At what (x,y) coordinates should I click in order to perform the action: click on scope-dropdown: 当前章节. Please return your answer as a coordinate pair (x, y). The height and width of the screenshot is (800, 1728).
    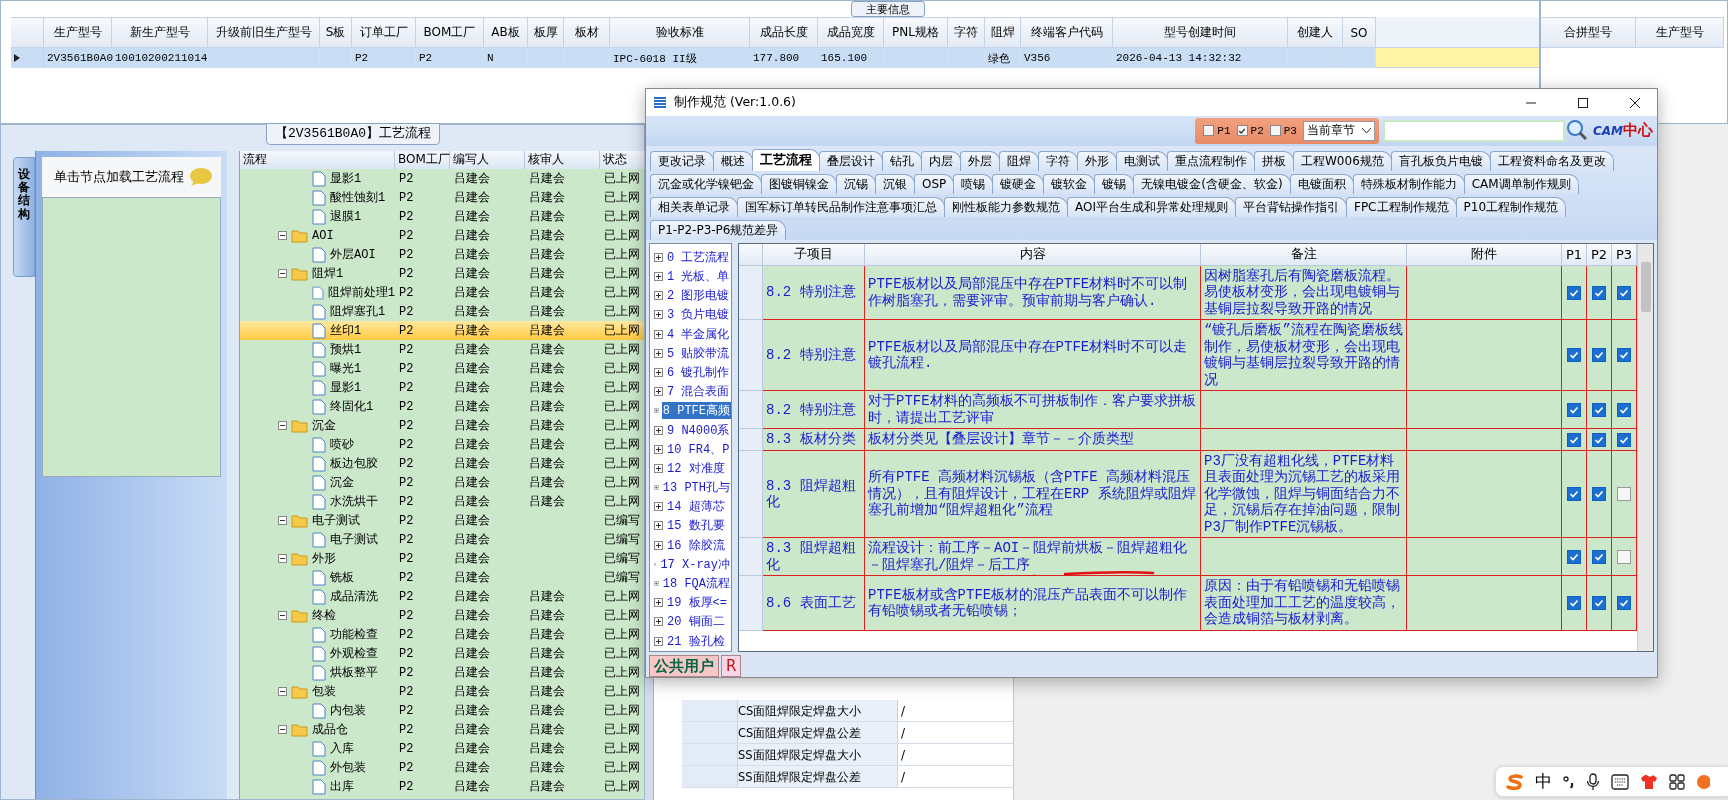
    Looking at the image, I should click on (1338, 130).